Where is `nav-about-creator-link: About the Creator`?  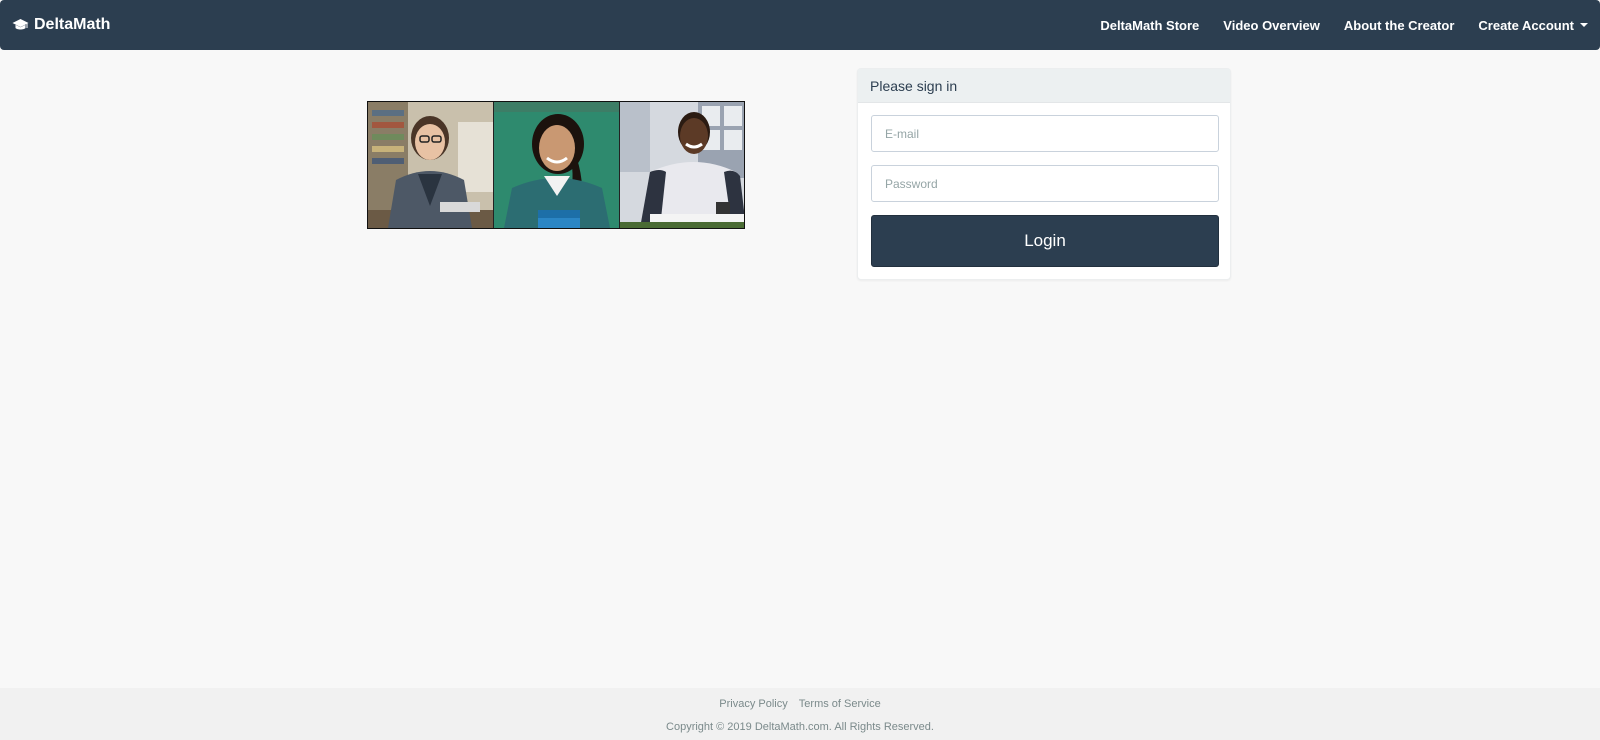 nav-about-creator-link: About the Creator is located at coordinates (1399, 25).